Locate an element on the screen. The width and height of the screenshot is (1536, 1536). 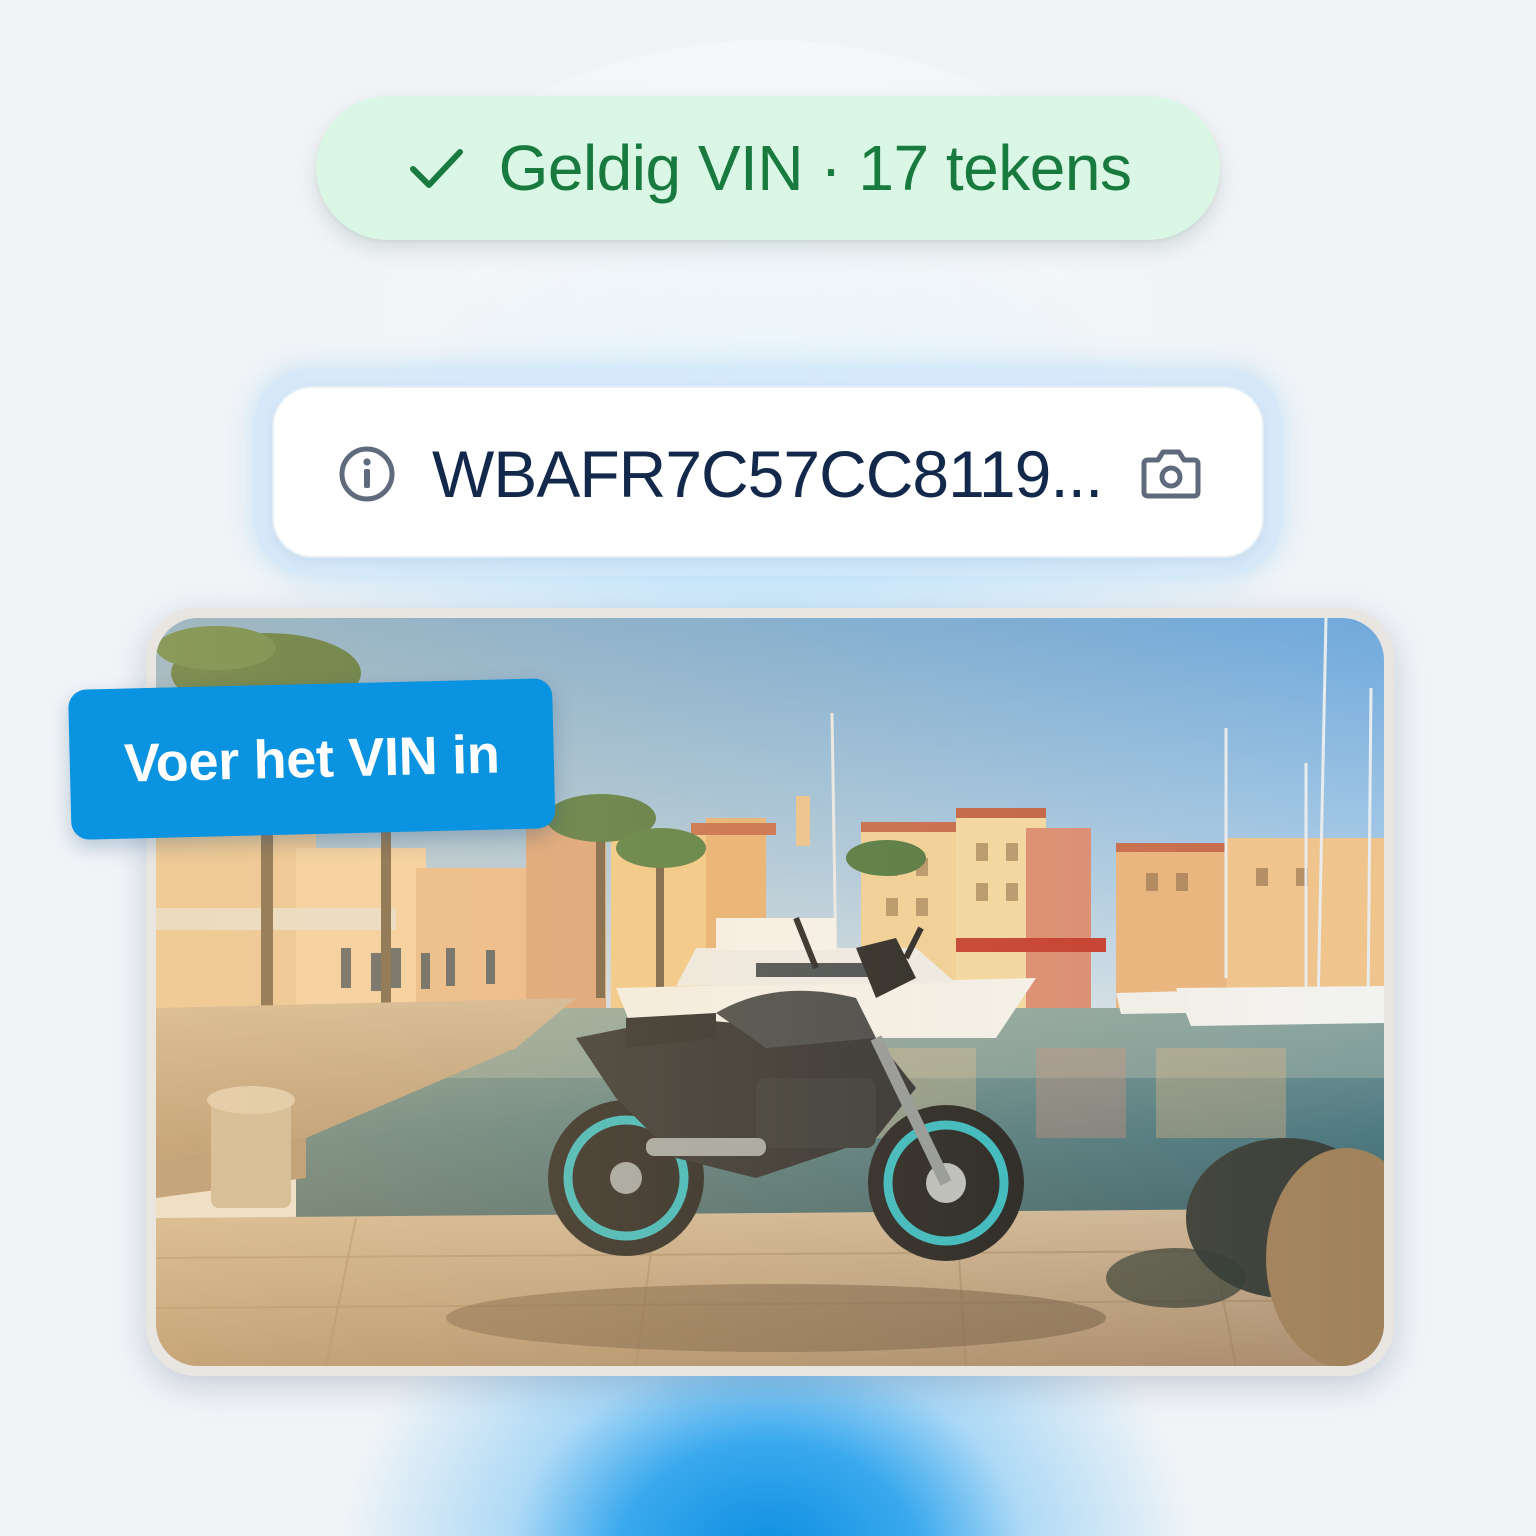
vin-valid-badge: Geldig VIN · 17 tekens is located at coordinates (768, 168).